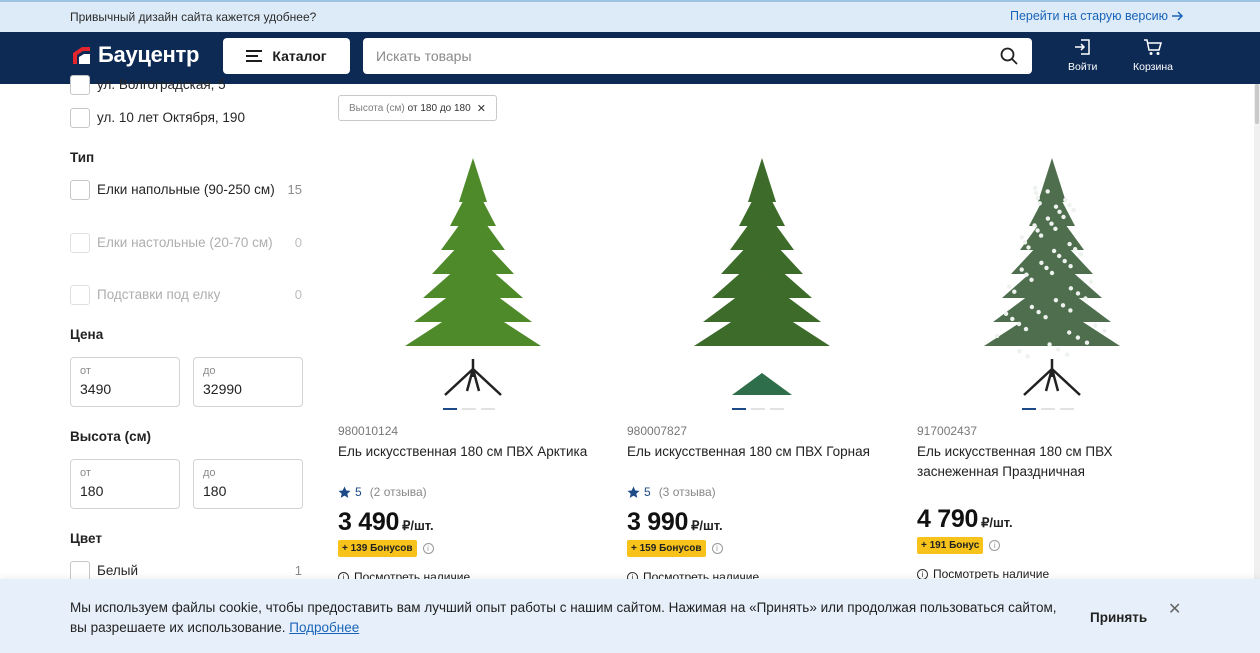 The height and width of the screenshot is (653, 1260). I want to click on price-from-field: от 3490, so click(125, 382).